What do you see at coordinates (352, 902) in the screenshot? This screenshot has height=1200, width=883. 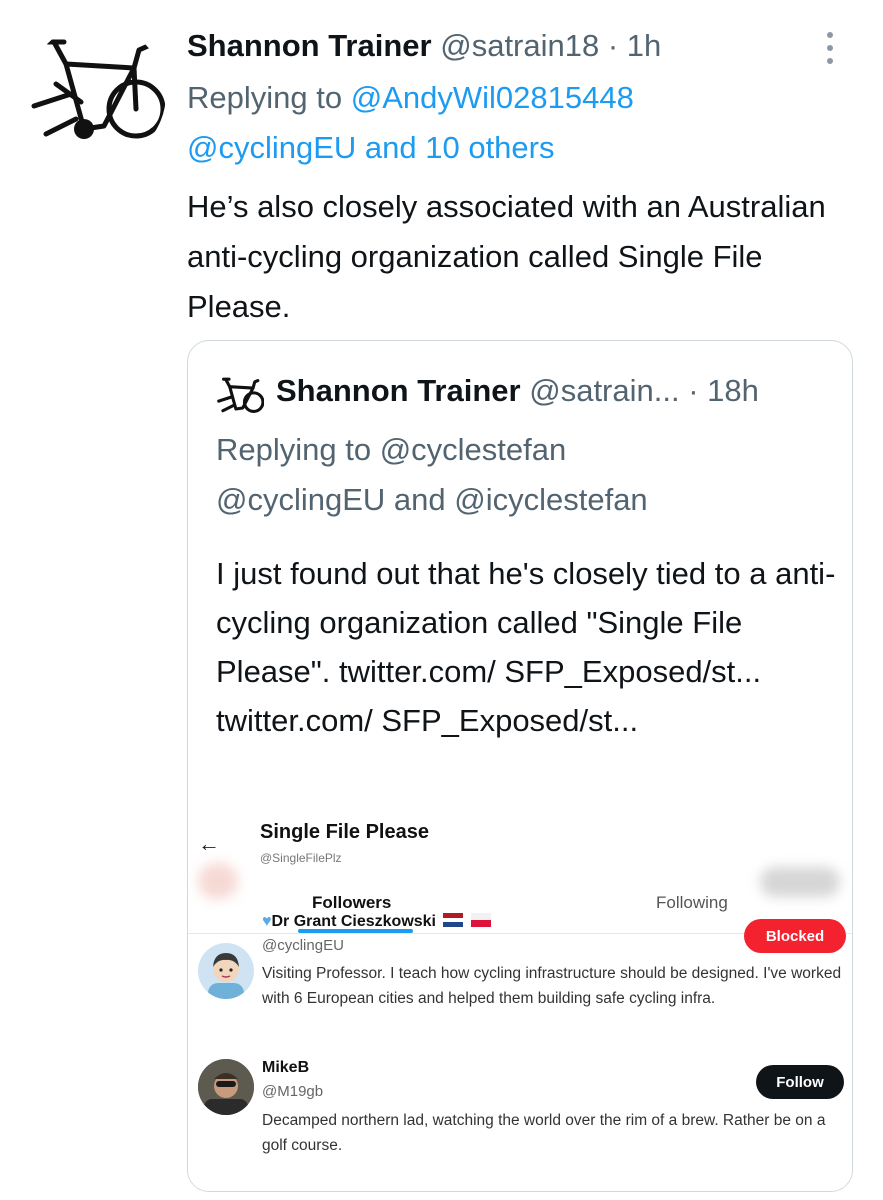 I see `tab-followers: Followers` at bounding box center [352, 902].